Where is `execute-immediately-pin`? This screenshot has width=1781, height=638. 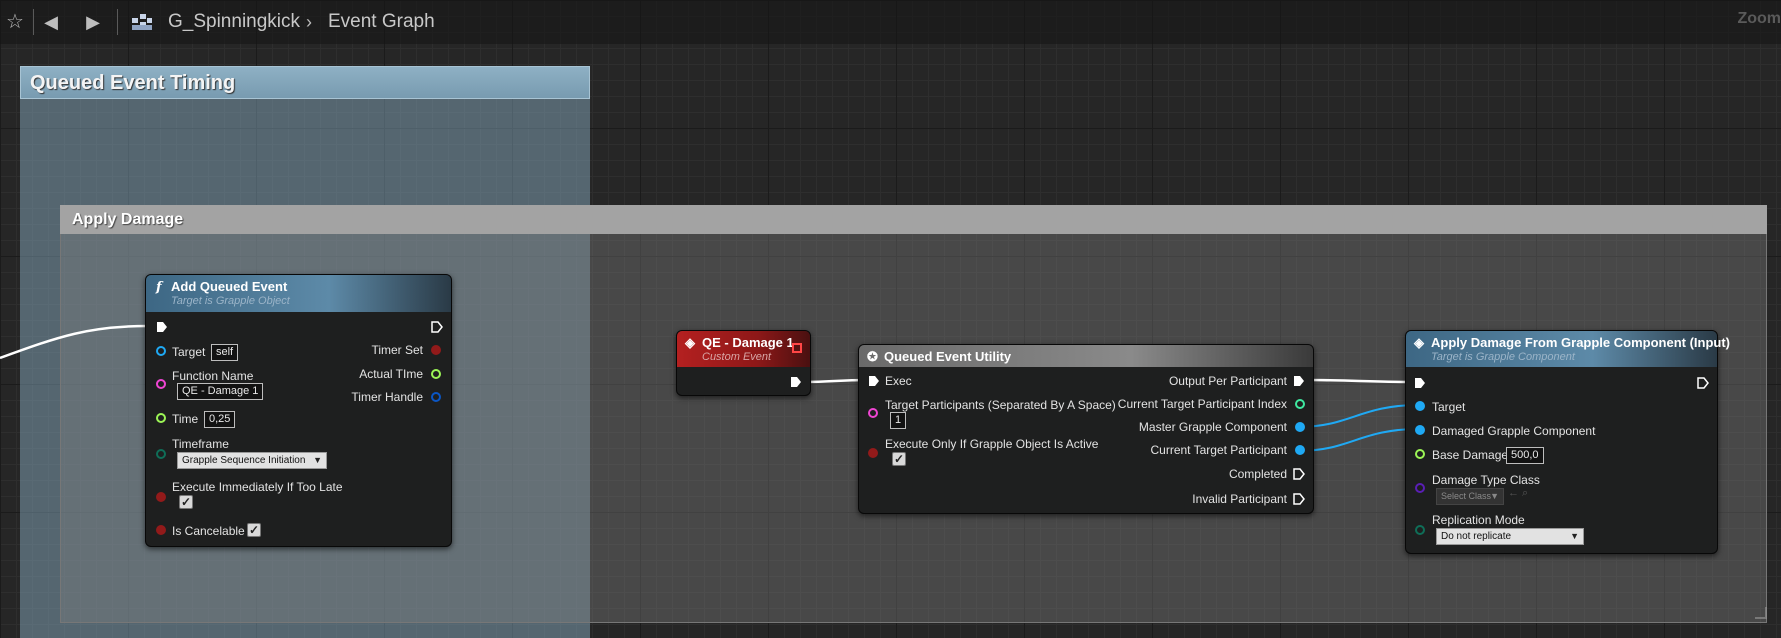 execute-immediately-pin is located at coordinates (161, 497).